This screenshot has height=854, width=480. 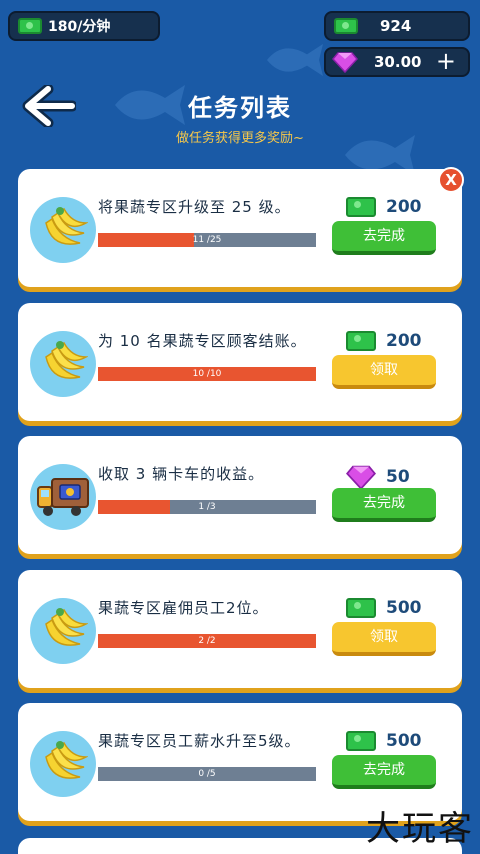 What do you see at coordinates (398, 477) in the screenshot?
I see `task-reward-value: 50` at bounding box center [398, 477].